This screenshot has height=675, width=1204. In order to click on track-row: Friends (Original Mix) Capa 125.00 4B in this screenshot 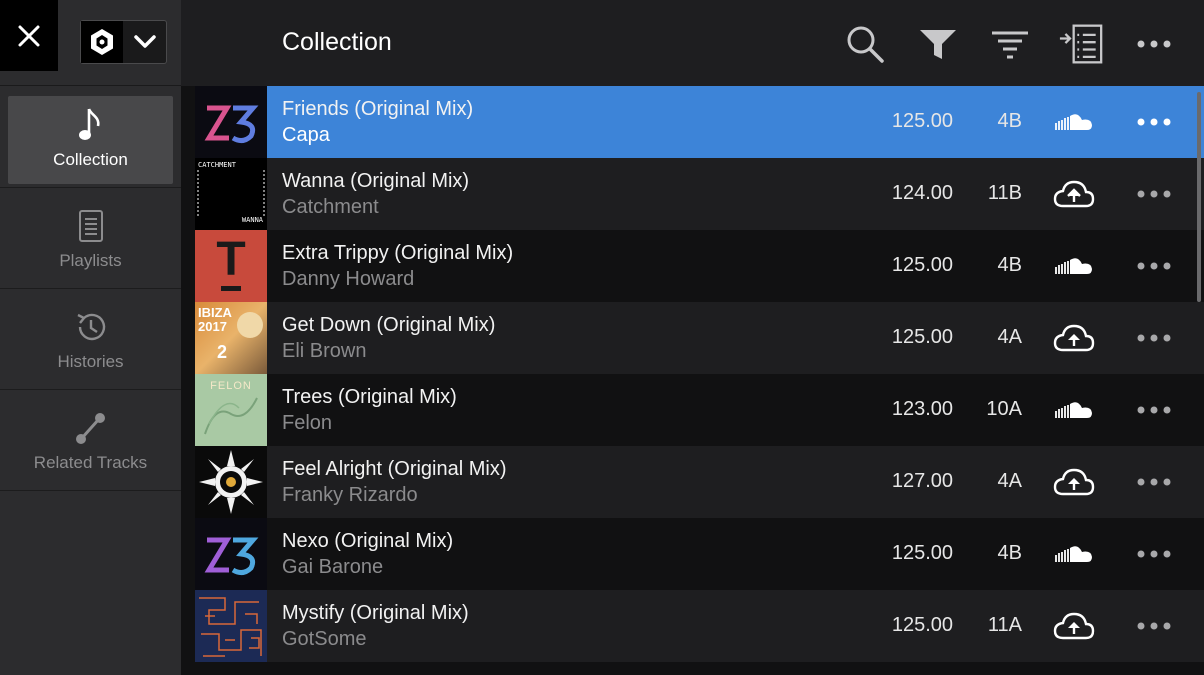, I will do `click(699, 122)`.